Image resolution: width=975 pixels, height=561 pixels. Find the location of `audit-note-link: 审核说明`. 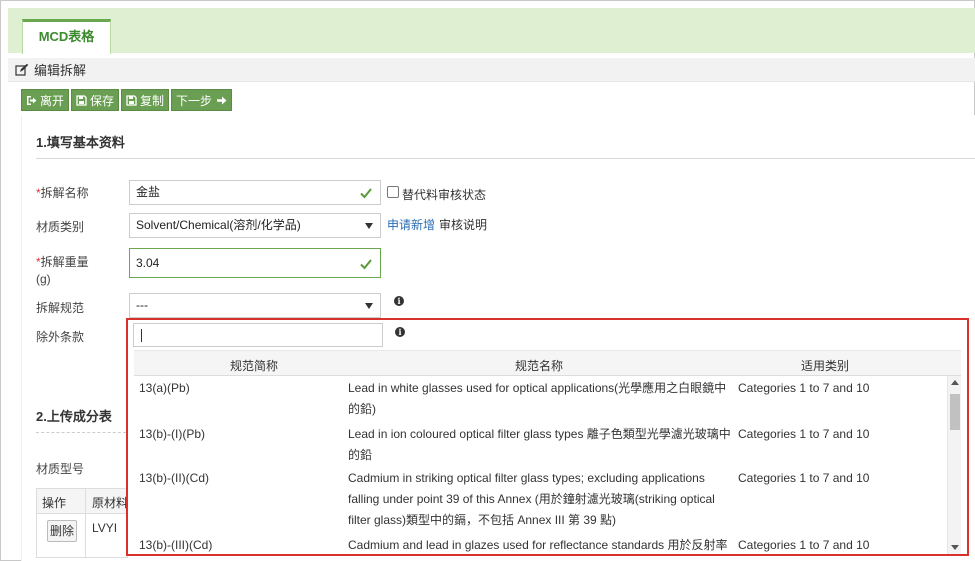

audit-note-link: 审核说明 is located at coordinates (463, 224).